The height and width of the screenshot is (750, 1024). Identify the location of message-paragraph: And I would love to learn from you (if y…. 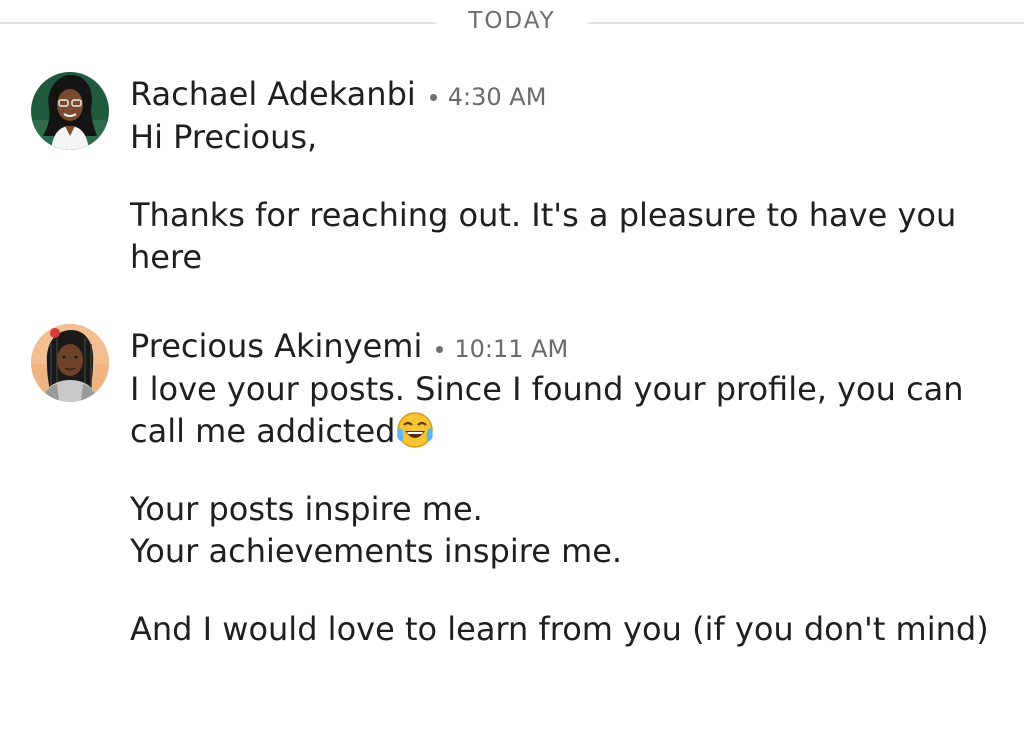
(559, 629).